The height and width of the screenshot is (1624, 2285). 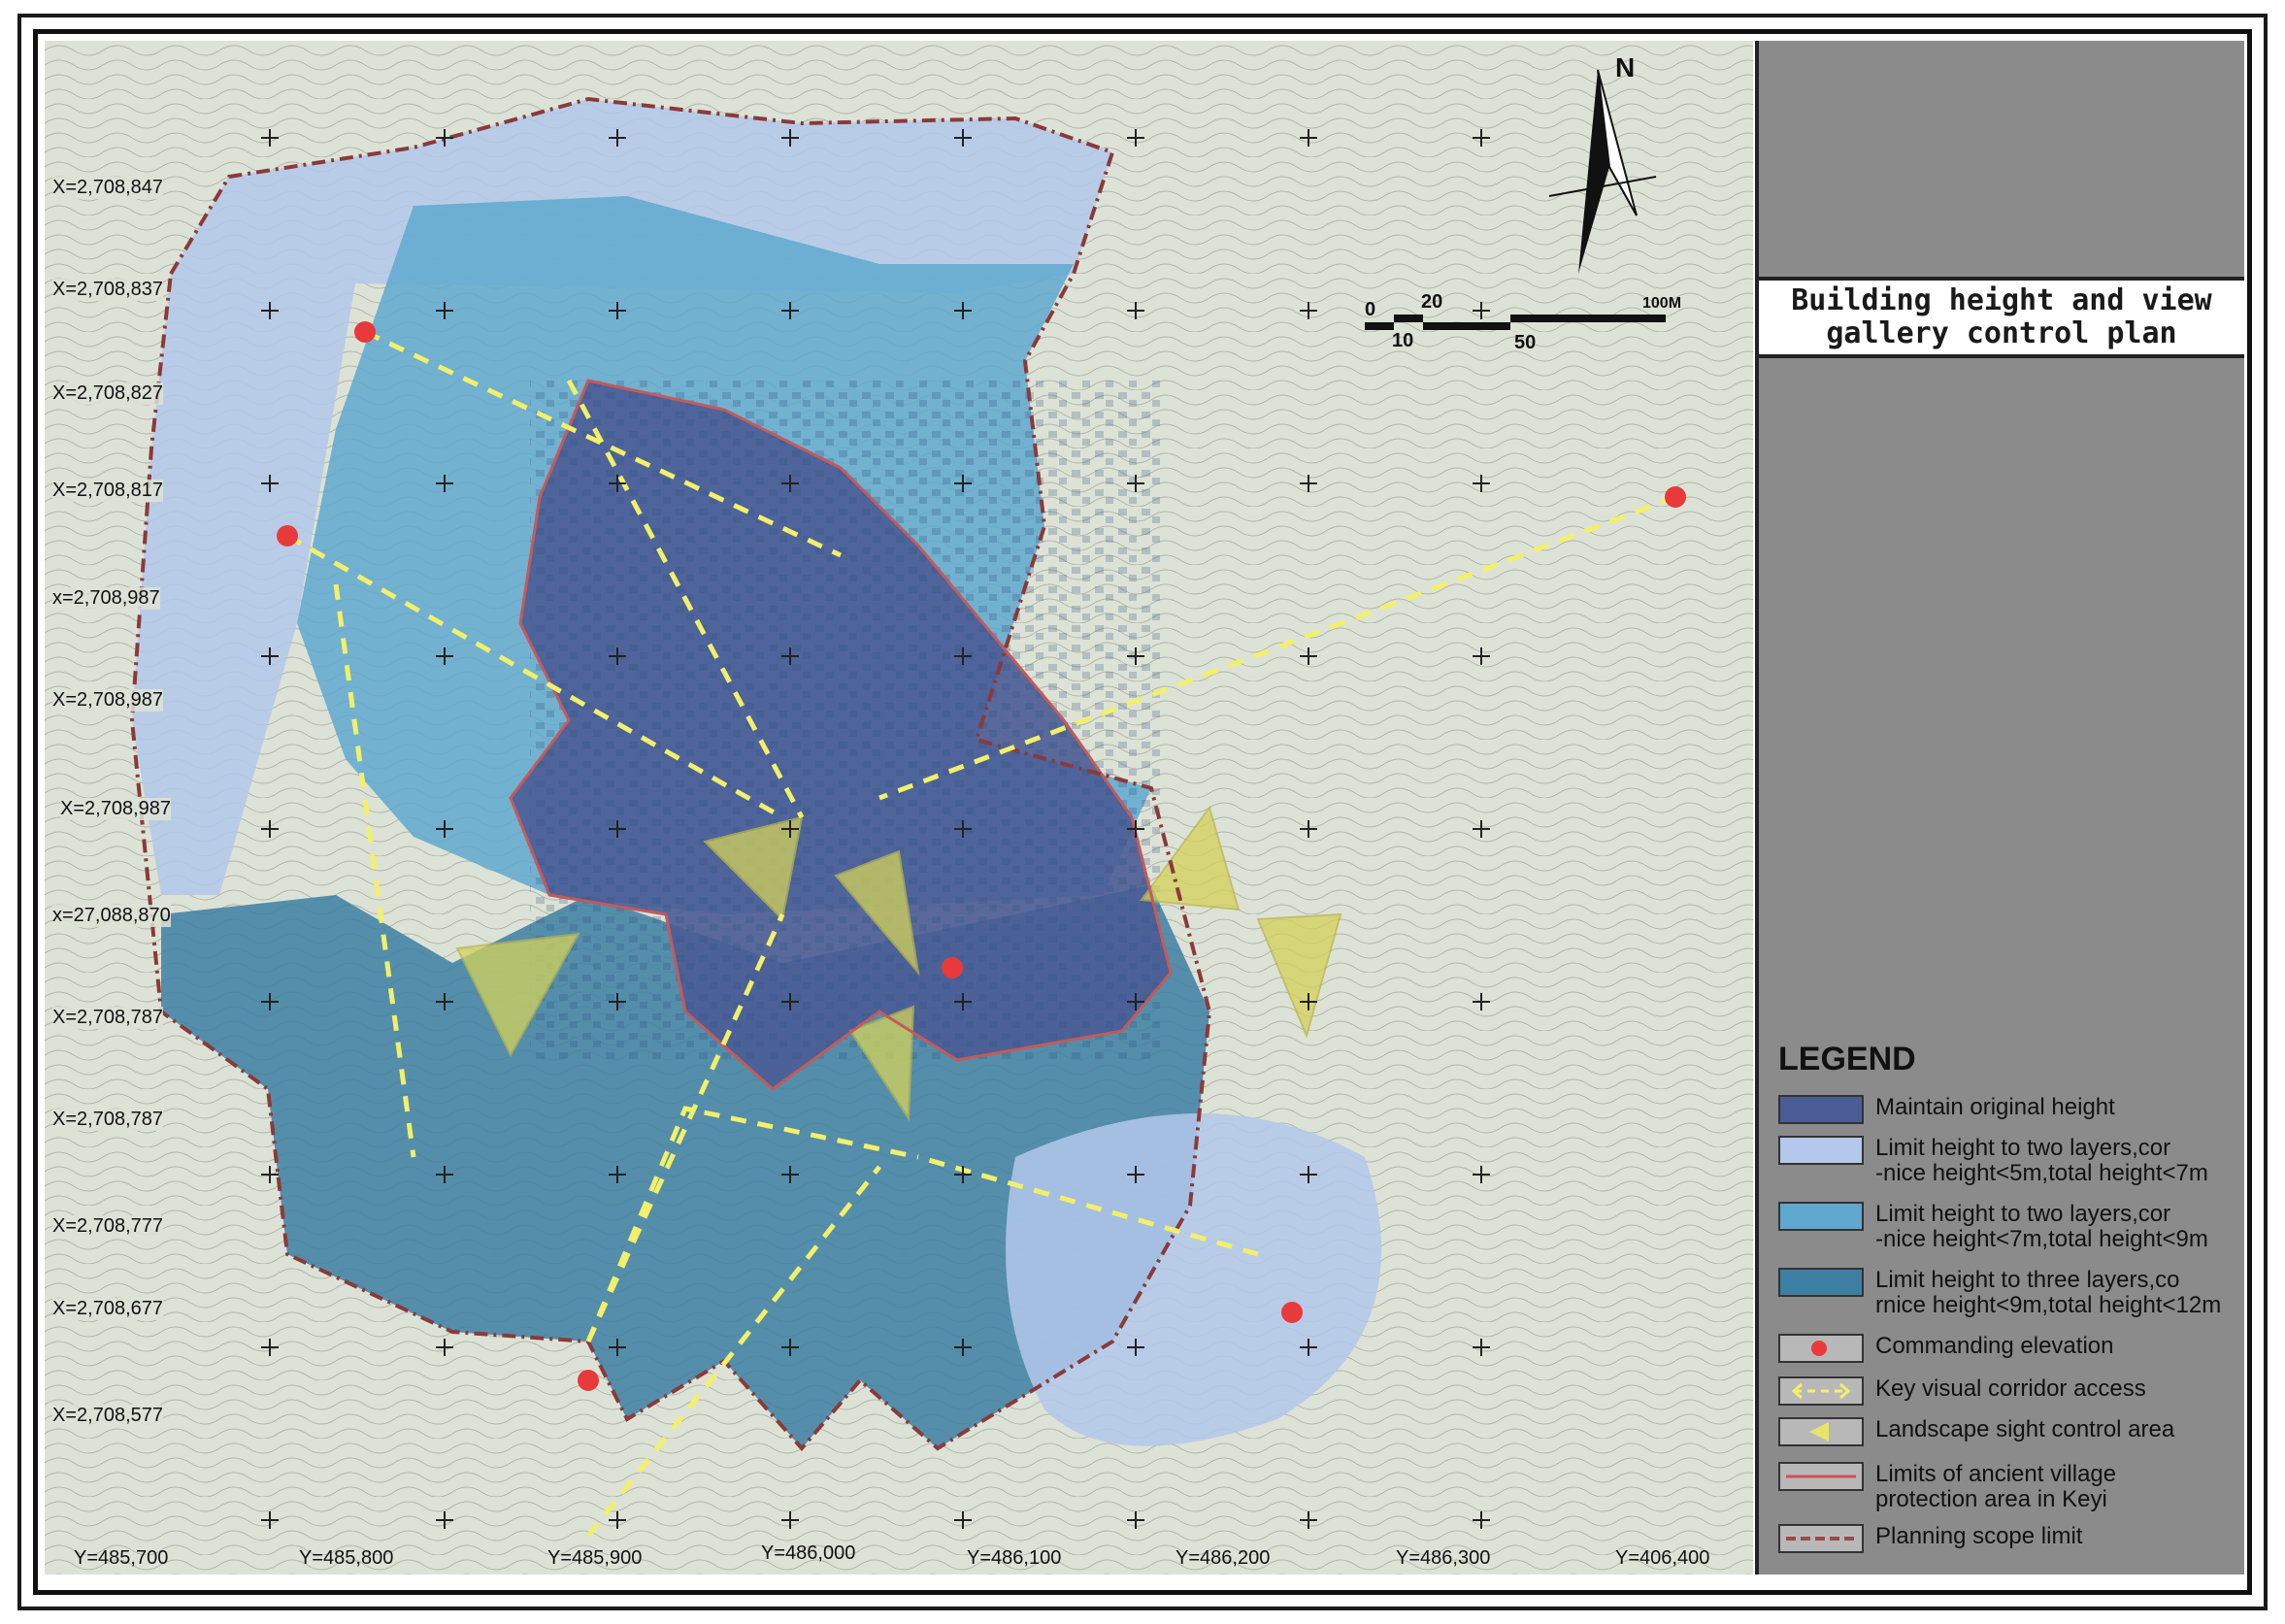 What do you see at coordinates (2025, 1429) in the screenshot?
I see `legend-label: Landscape sight control area` at bounding box center [2025, 1429].